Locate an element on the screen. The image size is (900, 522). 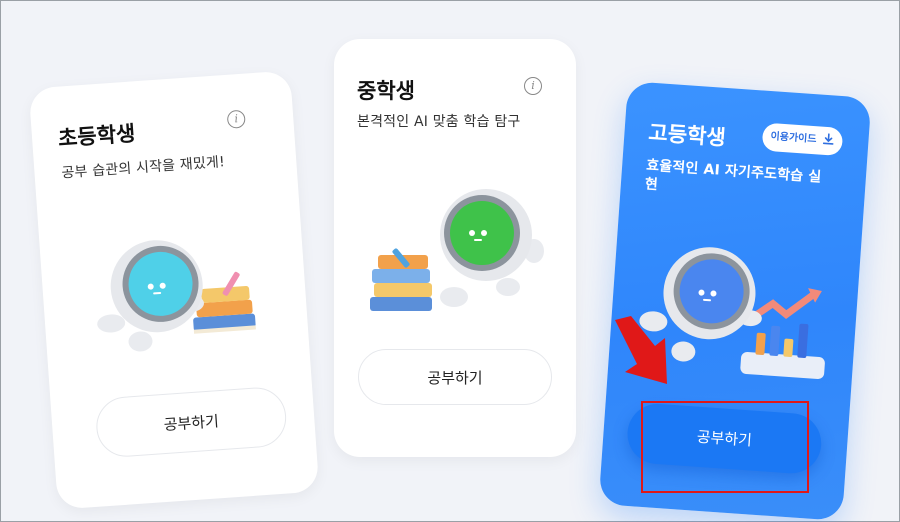
highlight-box-annotation is located at coordinates (725, 447).